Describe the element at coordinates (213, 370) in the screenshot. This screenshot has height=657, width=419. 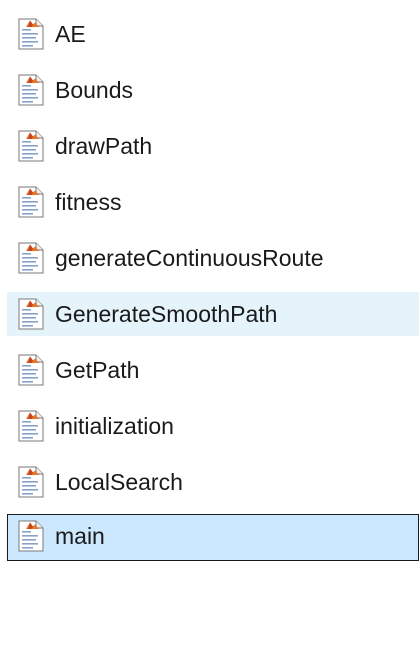
I see `file-row-getpath: GetPath` at that location.